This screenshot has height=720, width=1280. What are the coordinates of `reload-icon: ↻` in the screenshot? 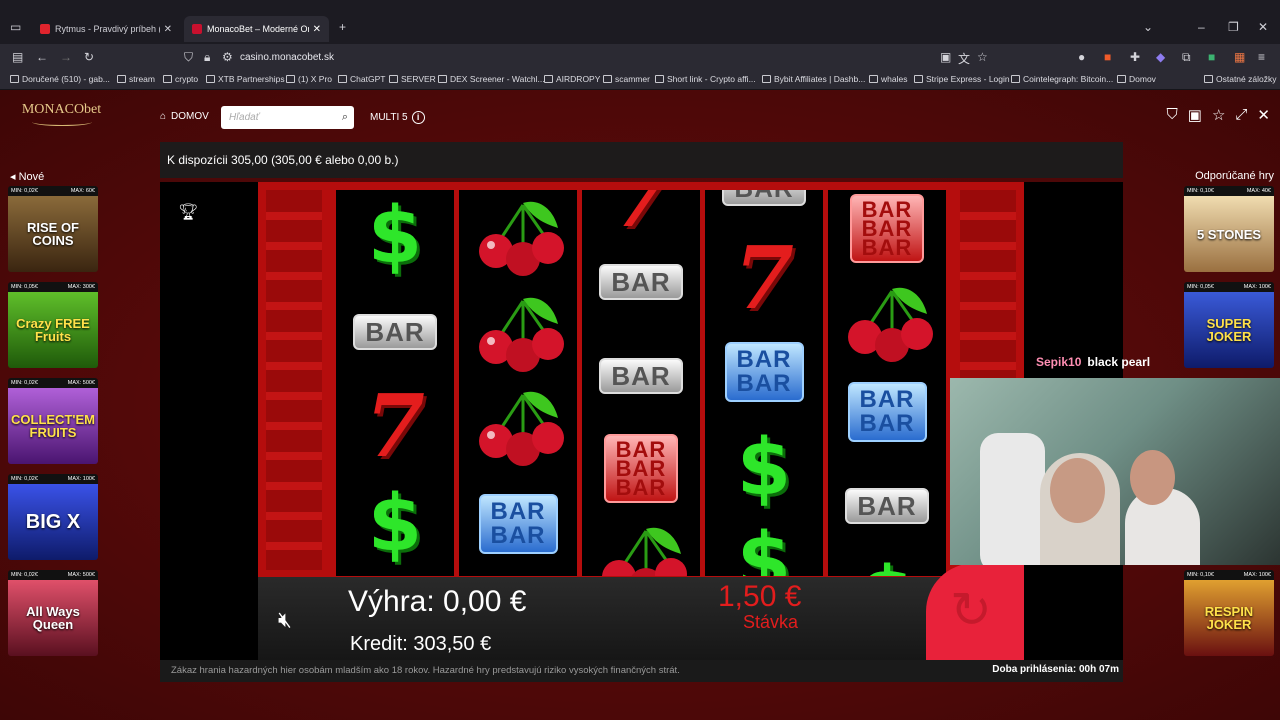 It's located at (89, 57).